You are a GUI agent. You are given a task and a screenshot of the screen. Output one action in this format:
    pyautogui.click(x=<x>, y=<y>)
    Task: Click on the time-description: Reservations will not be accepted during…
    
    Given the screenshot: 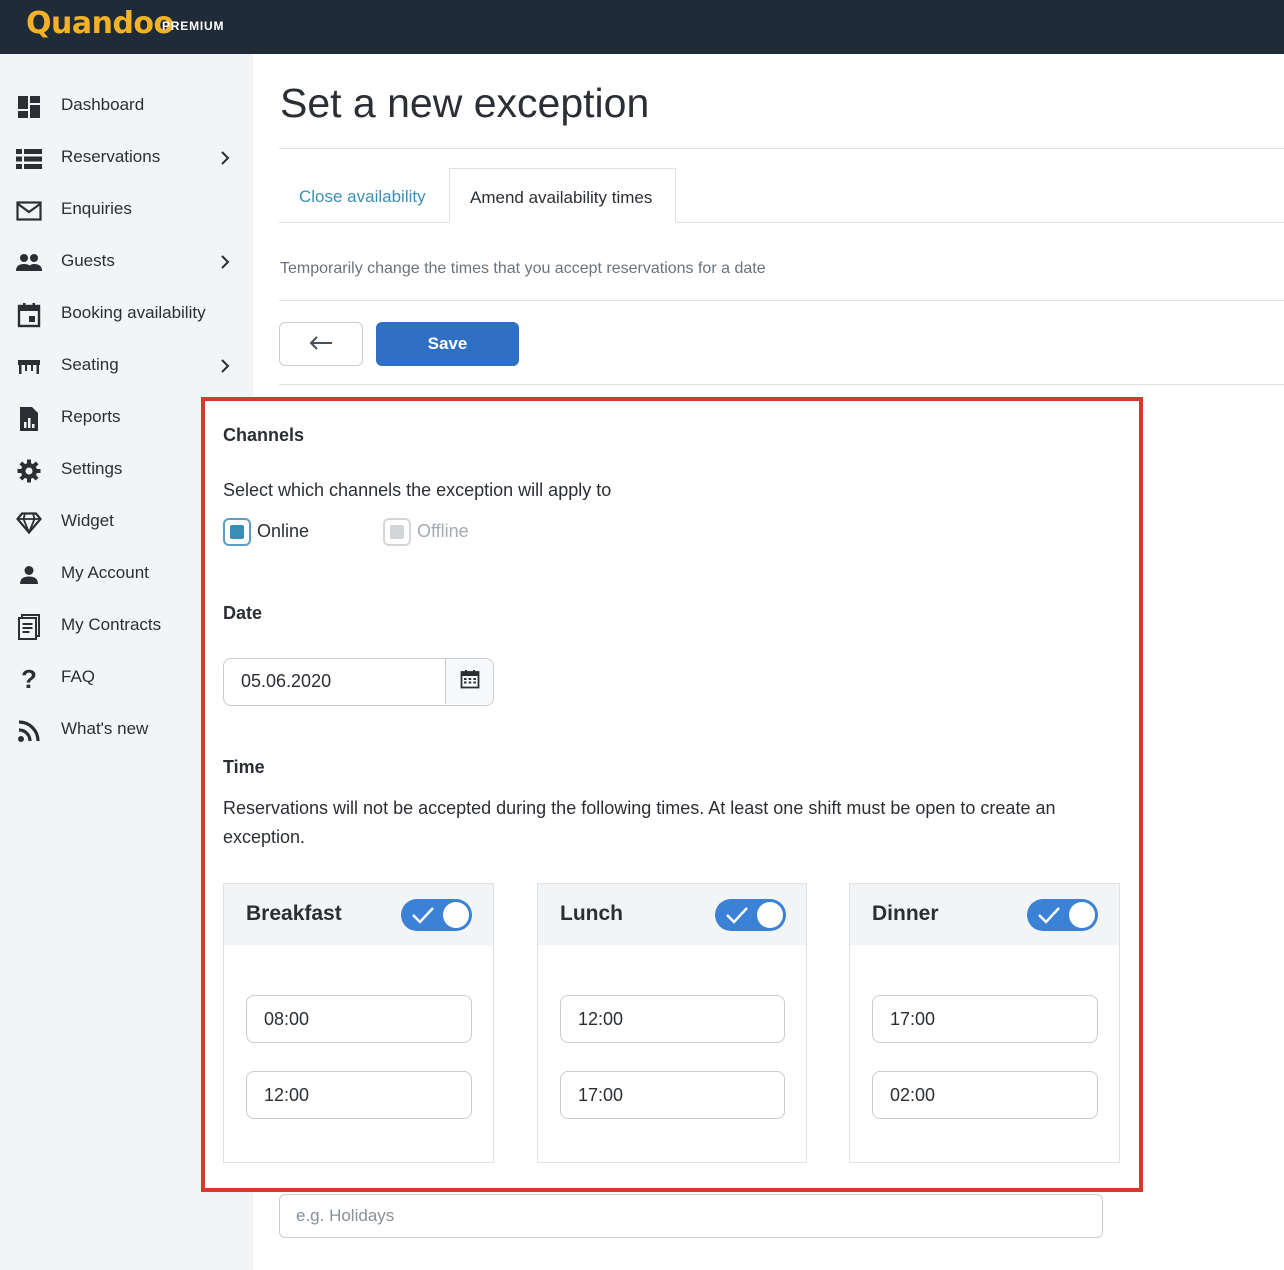 What is the action you would take?
    pyautogui.click(x=639, y=822)
    